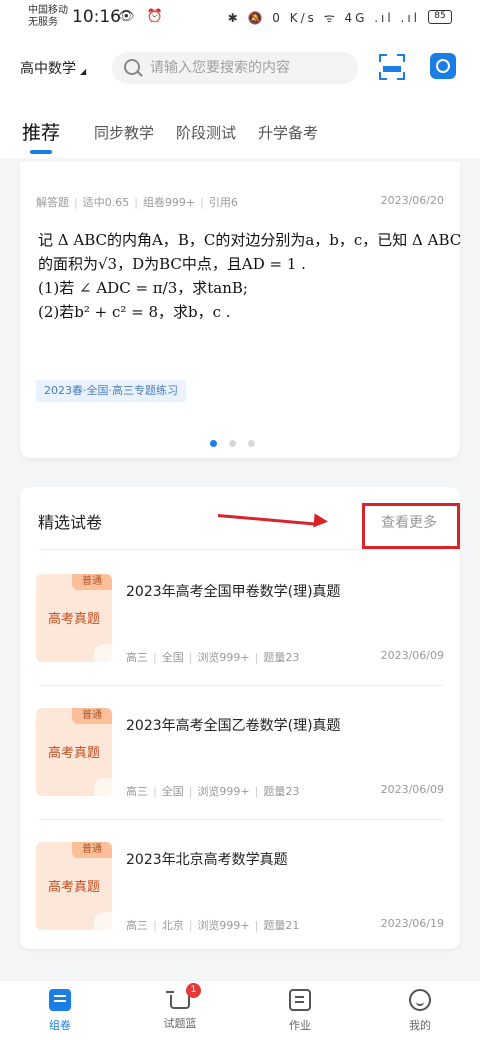 The image size is (480, 1040). Describe the element at coordinates (440, 17) in the screenshot. I see `battery-icon: 85` at that location.